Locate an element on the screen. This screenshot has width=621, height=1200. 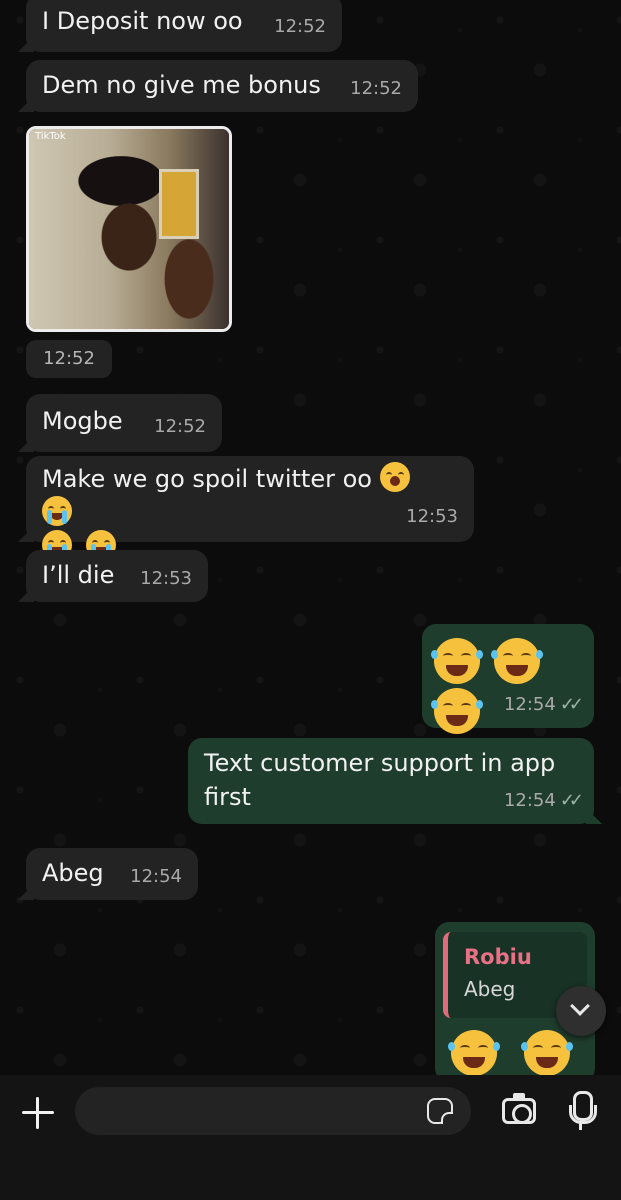
chevron-down-icon is located at coordinates (580, 1006).